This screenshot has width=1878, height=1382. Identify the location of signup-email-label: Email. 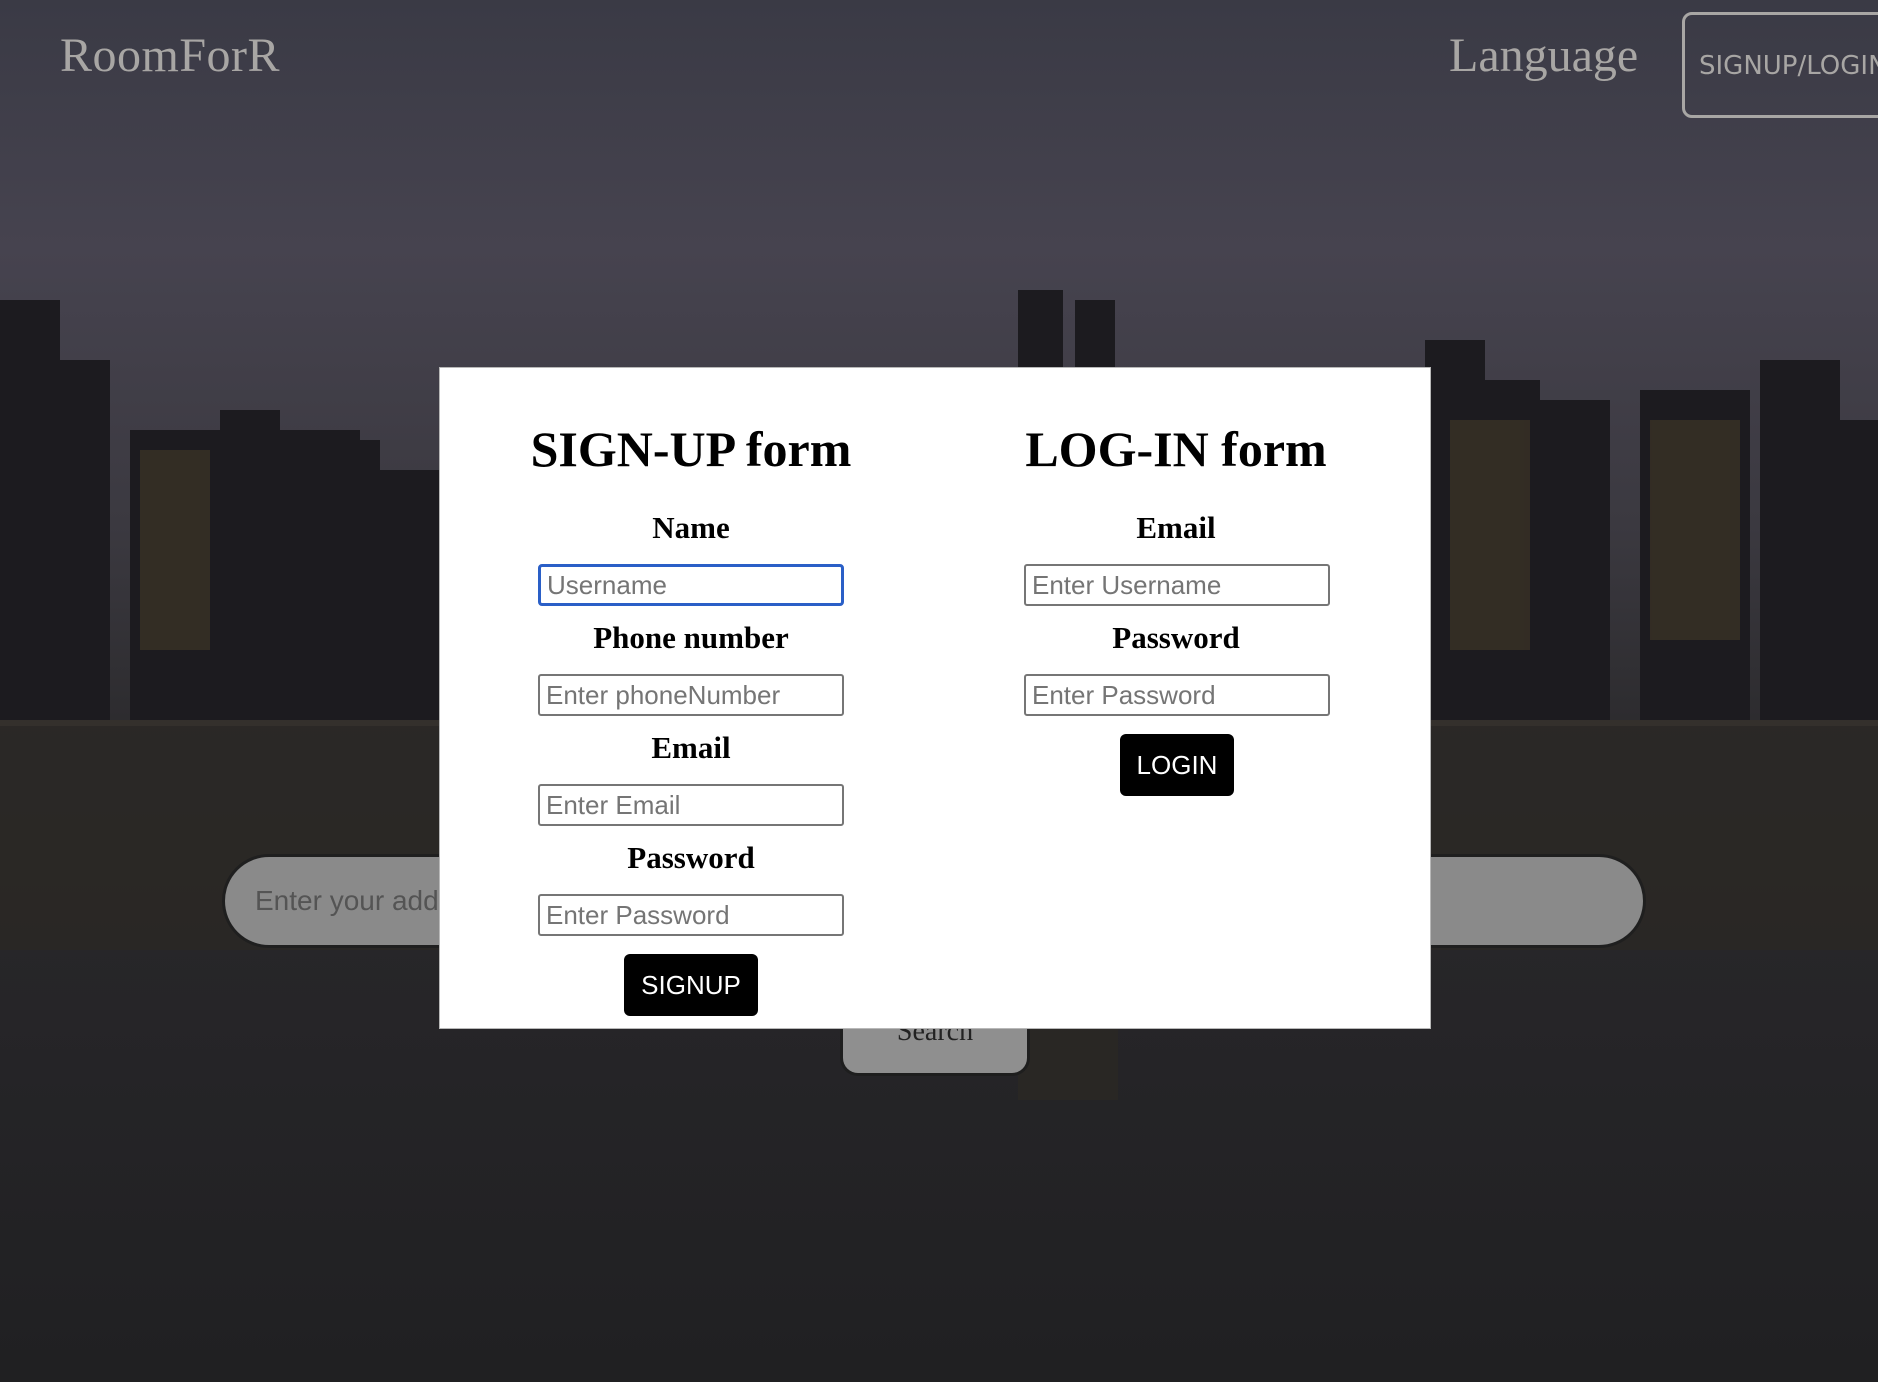
(691, 747).